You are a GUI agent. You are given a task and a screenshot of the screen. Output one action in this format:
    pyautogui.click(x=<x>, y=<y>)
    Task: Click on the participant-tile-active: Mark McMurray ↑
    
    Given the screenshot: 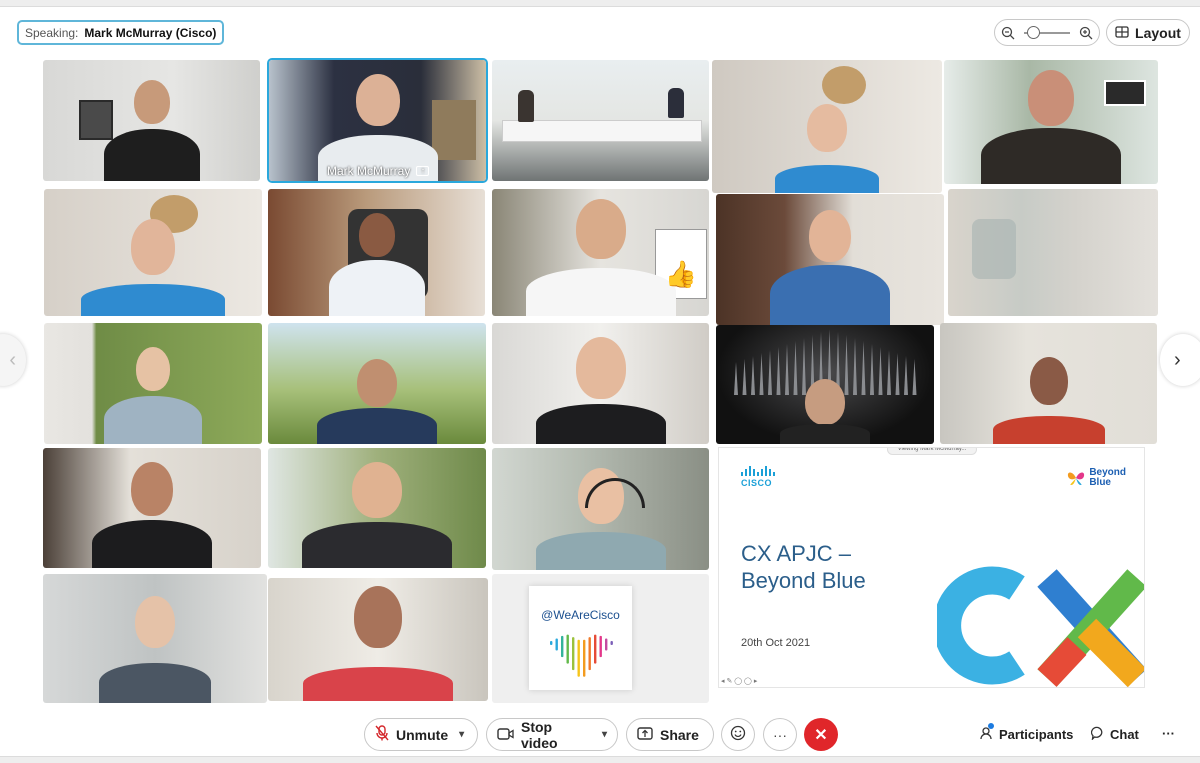 What is the action you would take?
    pyautogui.click(x=377, y=120)
    